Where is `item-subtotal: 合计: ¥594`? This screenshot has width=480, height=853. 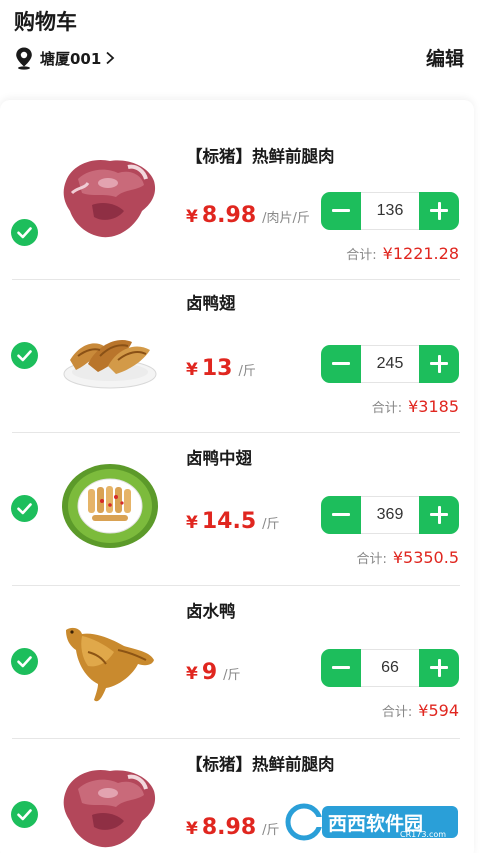
item-subtotal: 合计: ¥594 is located at coordinates (420, 710).